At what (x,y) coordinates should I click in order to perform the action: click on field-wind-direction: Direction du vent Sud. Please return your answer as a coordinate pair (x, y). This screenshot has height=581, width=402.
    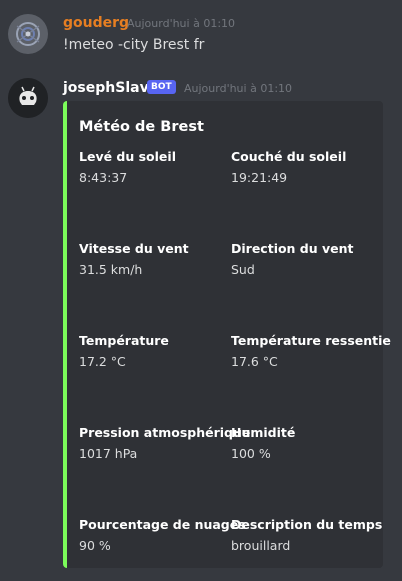
    Looking at the image, I should click on (306, 259).